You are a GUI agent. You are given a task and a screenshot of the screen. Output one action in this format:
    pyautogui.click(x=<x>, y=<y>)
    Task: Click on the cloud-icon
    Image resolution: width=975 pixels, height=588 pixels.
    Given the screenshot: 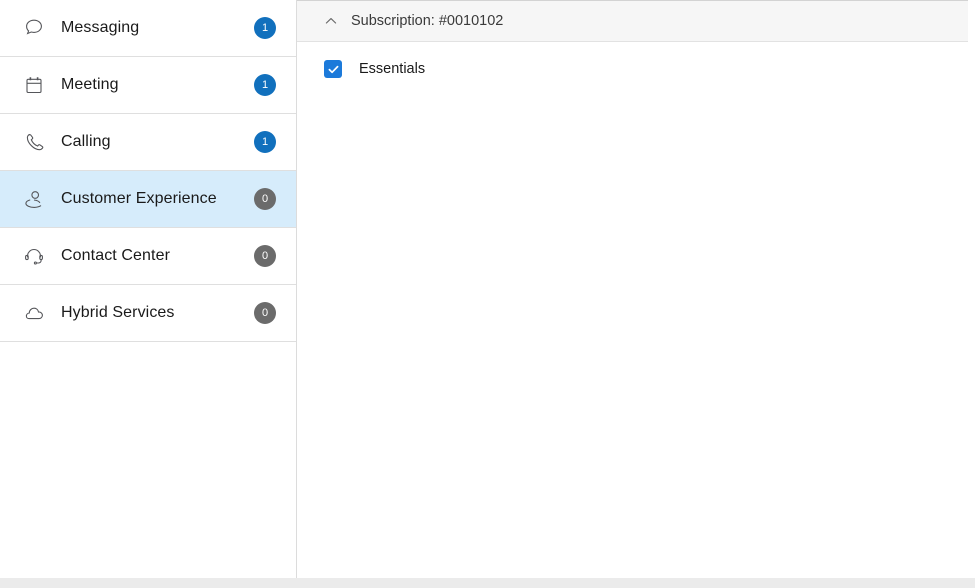 What is the action you would take?
    pyautogui.click(x=34, y=313)
    